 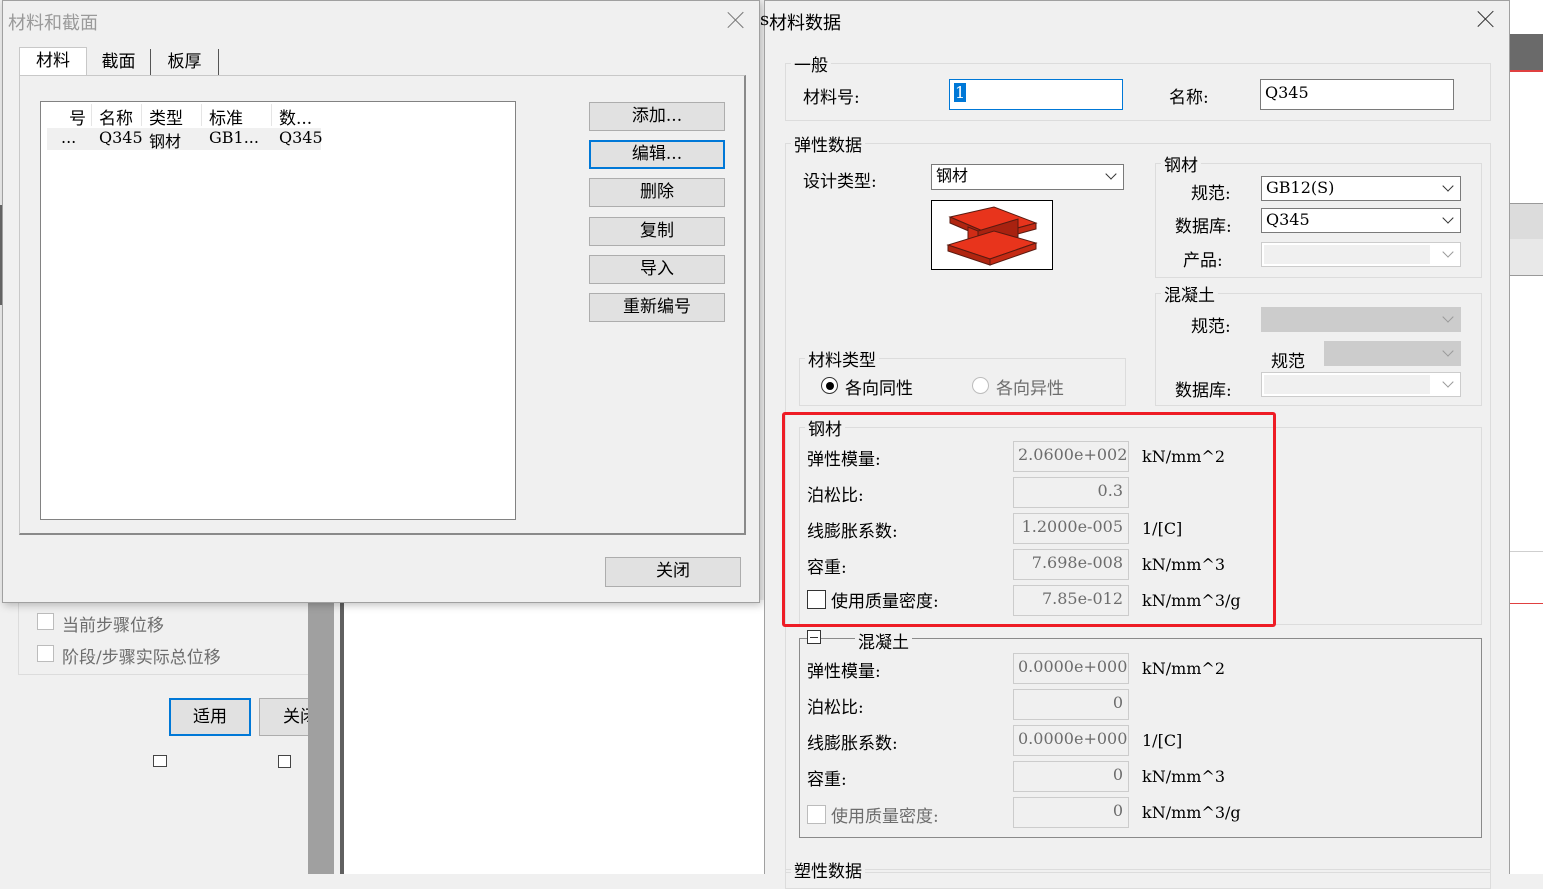 I want to click on steel-product-select, so click(x=1361, y=254).